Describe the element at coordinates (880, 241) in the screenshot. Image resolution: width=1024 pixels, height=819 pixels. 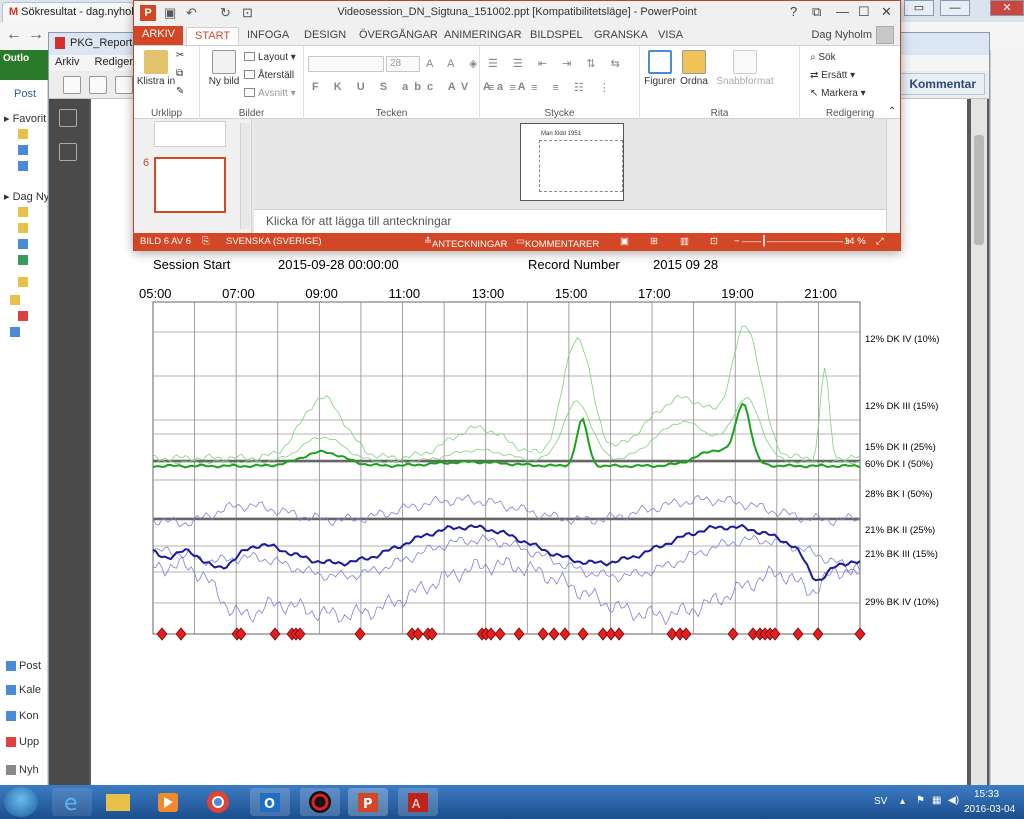
I see `fit-slide-icon: ⤢` at that location.